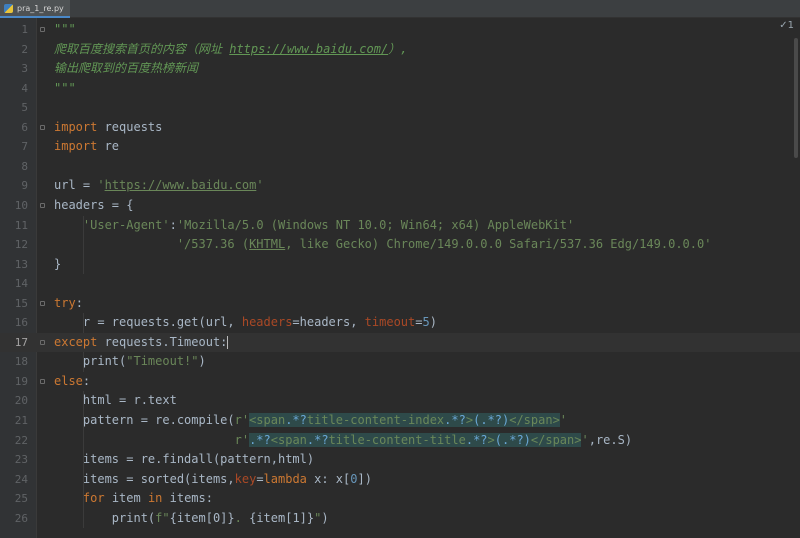 This screenshot has height=538, width=800. What do you see at coordinates (400, 108) in the screenshot?
I see `code-line: 5` at bounding box center [400, 108].